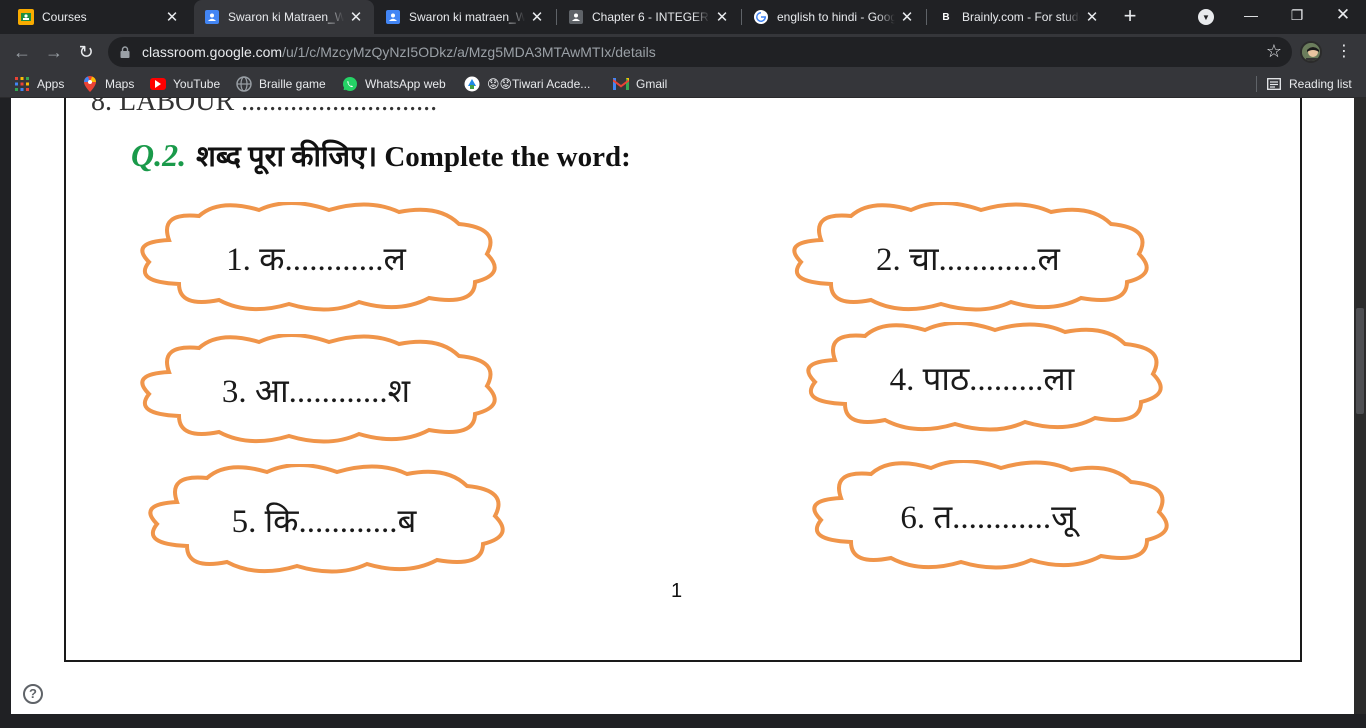 The image size is (1366, 728). I want to click on tab-search-icon: ▼, so click(1206, 17).